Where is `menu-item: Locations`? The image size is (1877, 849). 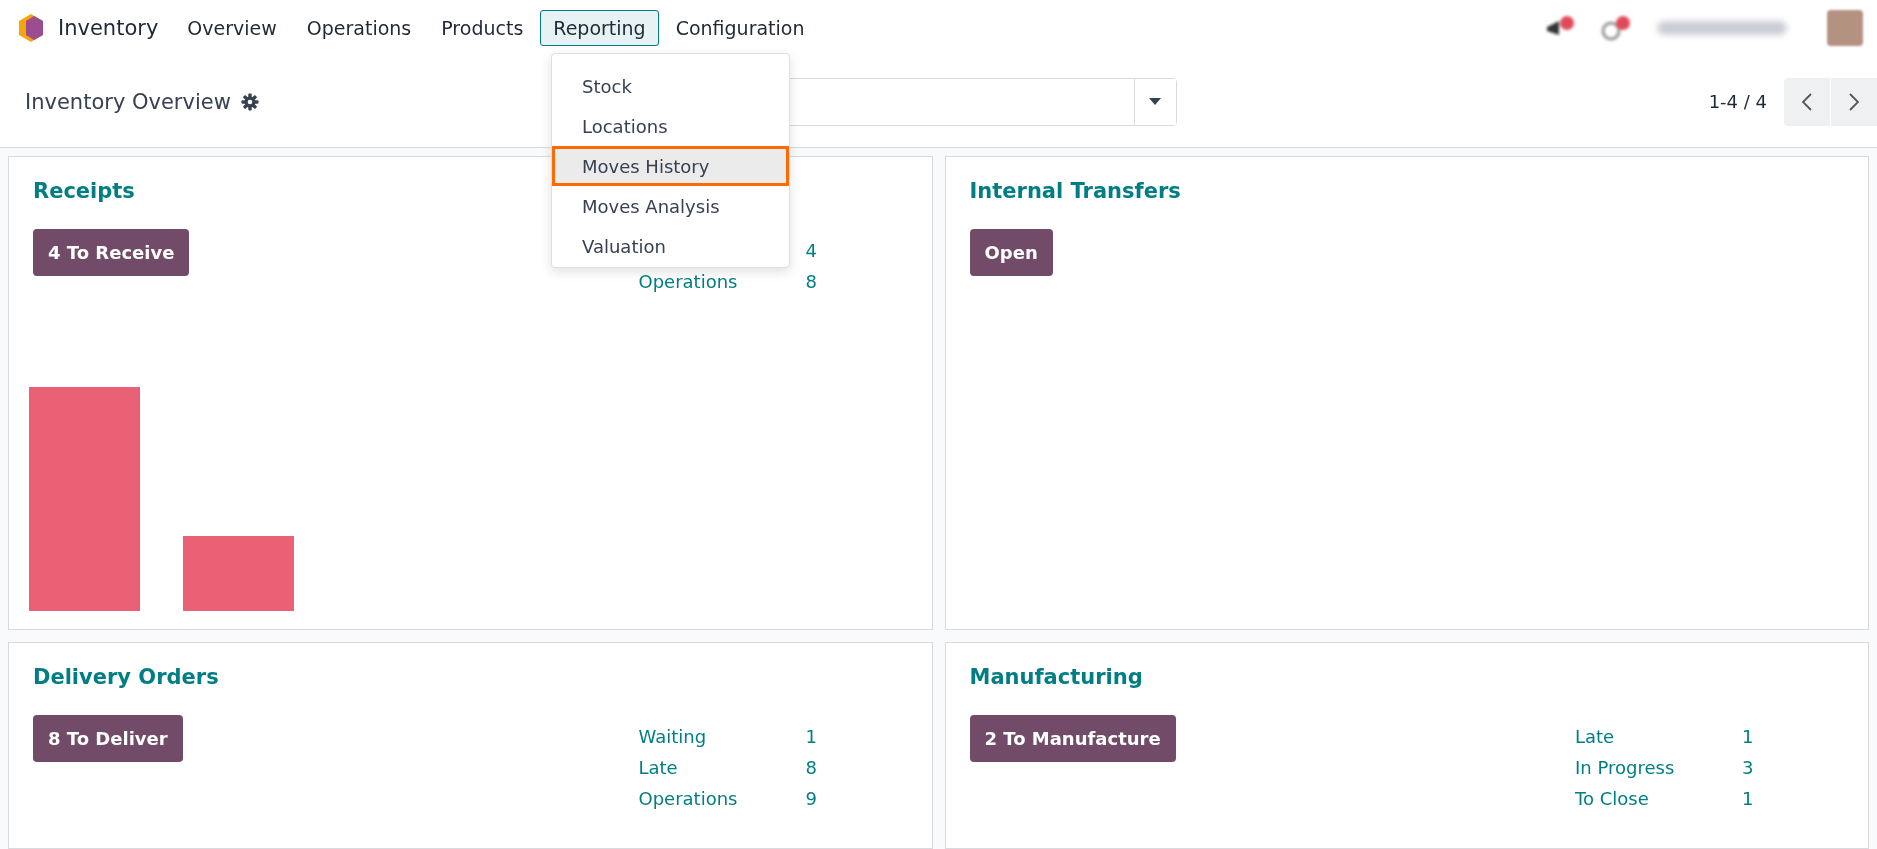 menu-item: Locations is located at coordinates (670, 126).